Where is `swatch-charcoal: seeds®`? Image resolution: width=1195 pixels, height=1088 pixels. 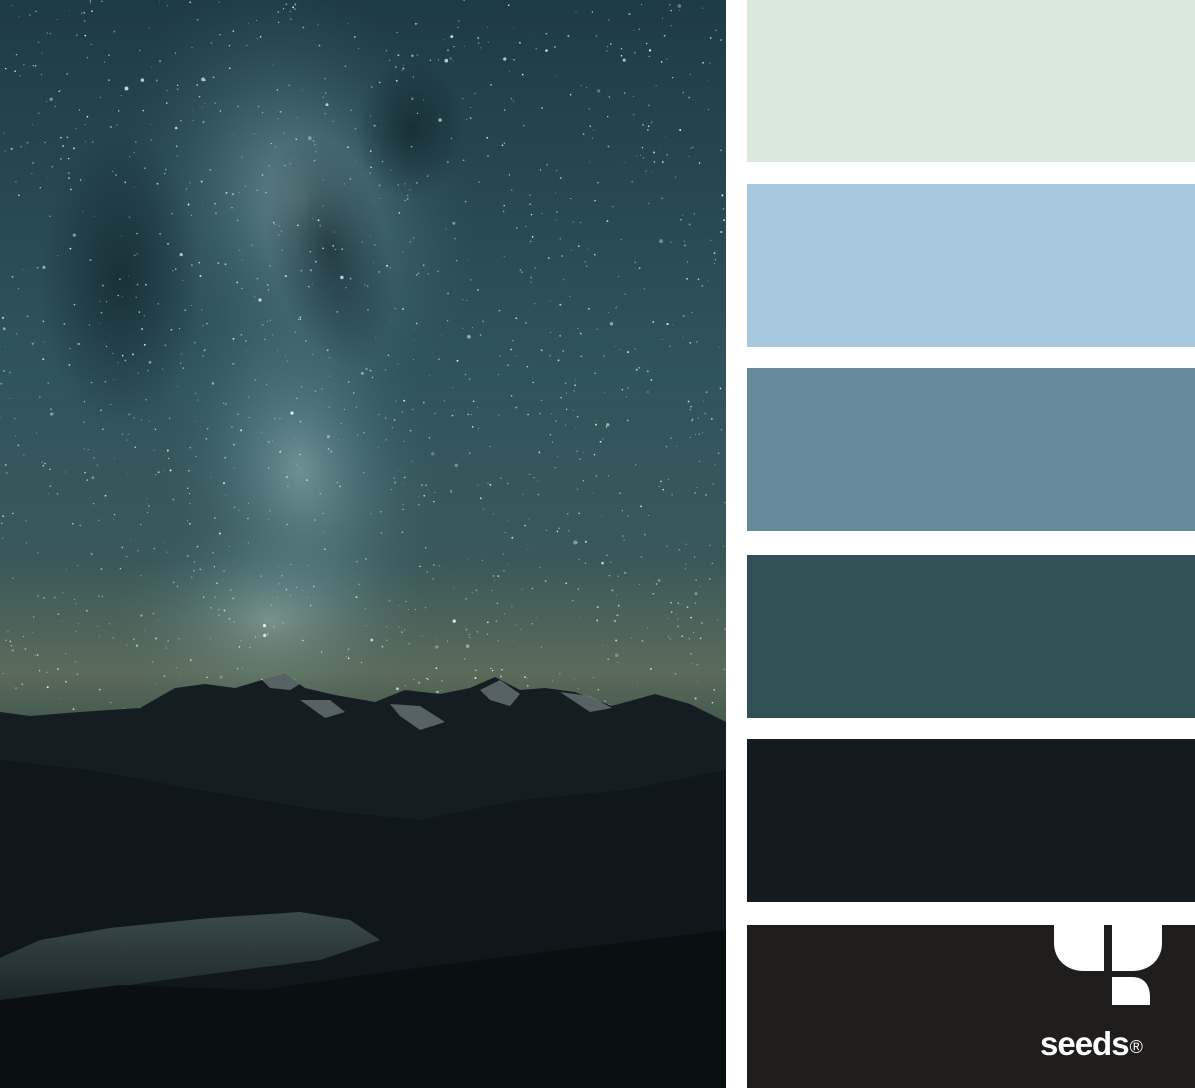
swatch-charcoal: seeds® is located at coordinates (971, 1006).